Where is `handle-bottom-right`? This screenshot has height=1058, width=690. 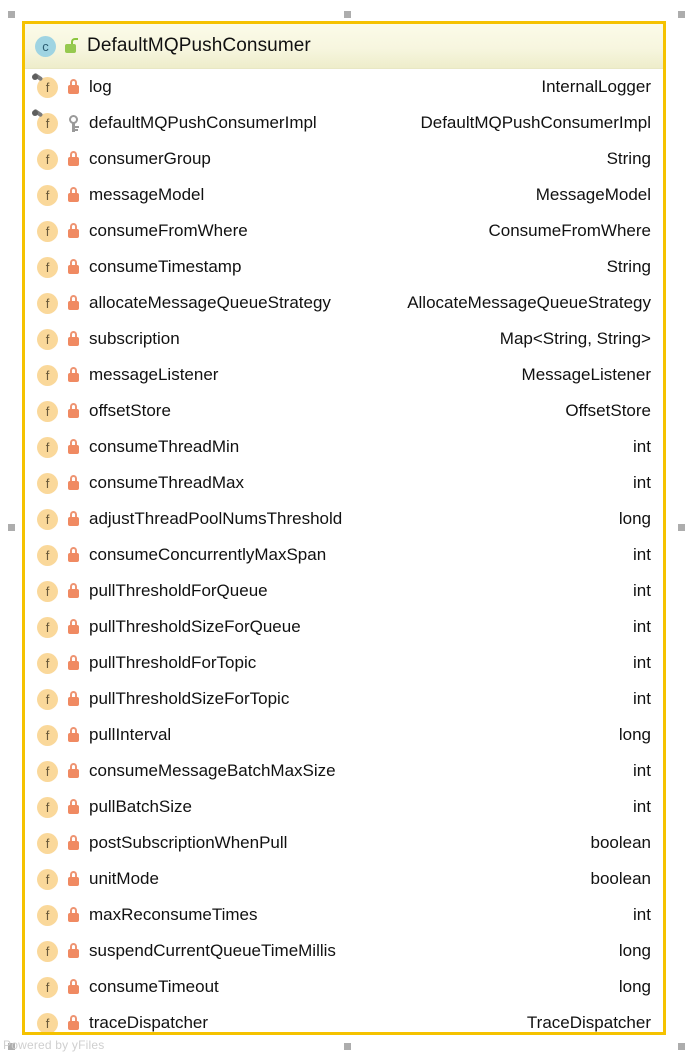
handle-bottom-right is located at coordinates (681, 1046).